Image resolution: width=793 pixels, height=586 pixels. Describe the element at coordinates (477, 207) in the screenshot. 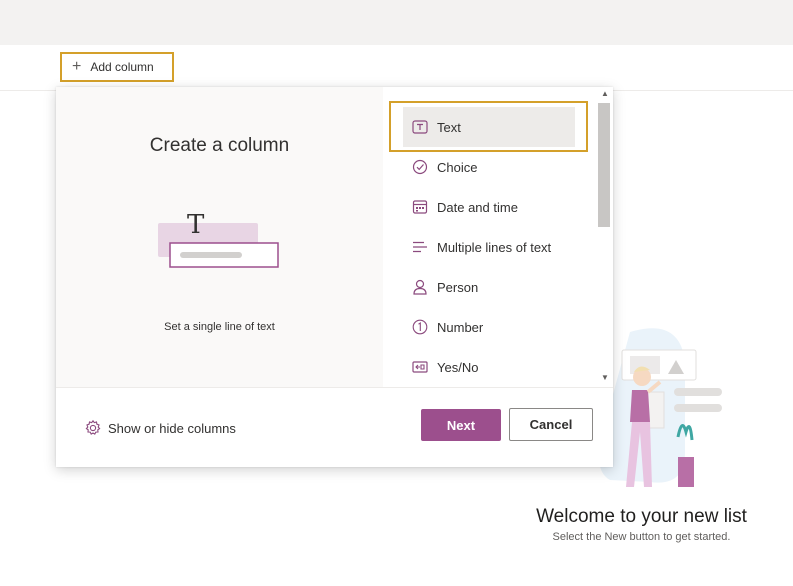

I see `column-type-label: Date and time` at that location.